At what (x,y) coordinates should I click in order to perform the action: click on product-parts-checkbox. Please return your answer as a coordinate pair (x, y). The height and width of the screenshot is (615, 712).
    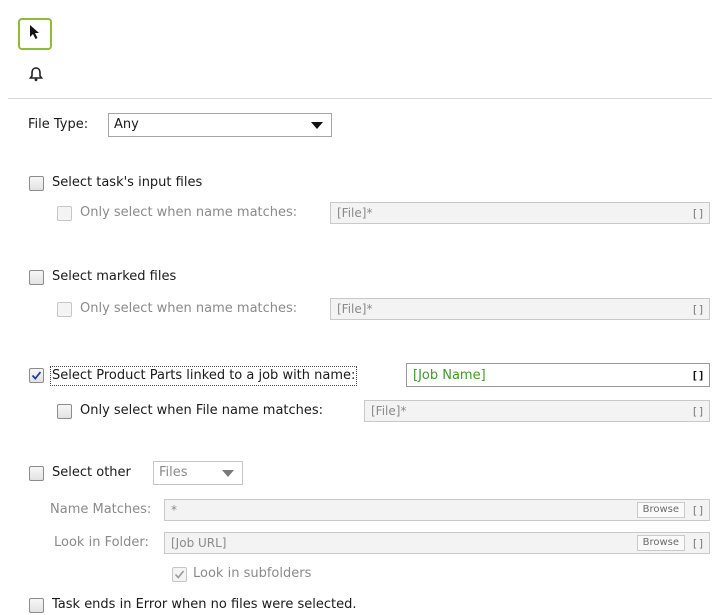
    Looking at the image, I should click on (36, 375).